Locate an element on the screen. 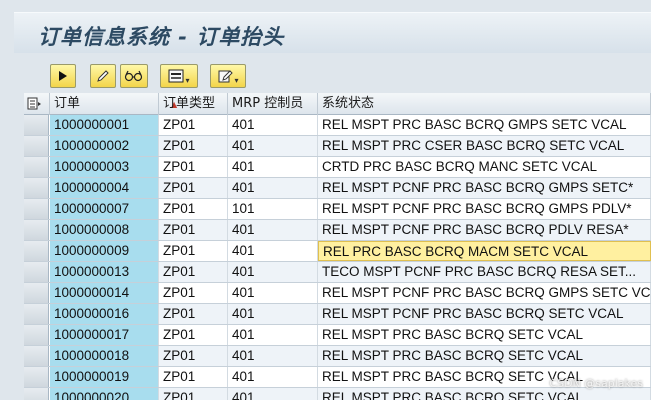  order-number-cell: 1000000018 is located at coordinates (104, 356).